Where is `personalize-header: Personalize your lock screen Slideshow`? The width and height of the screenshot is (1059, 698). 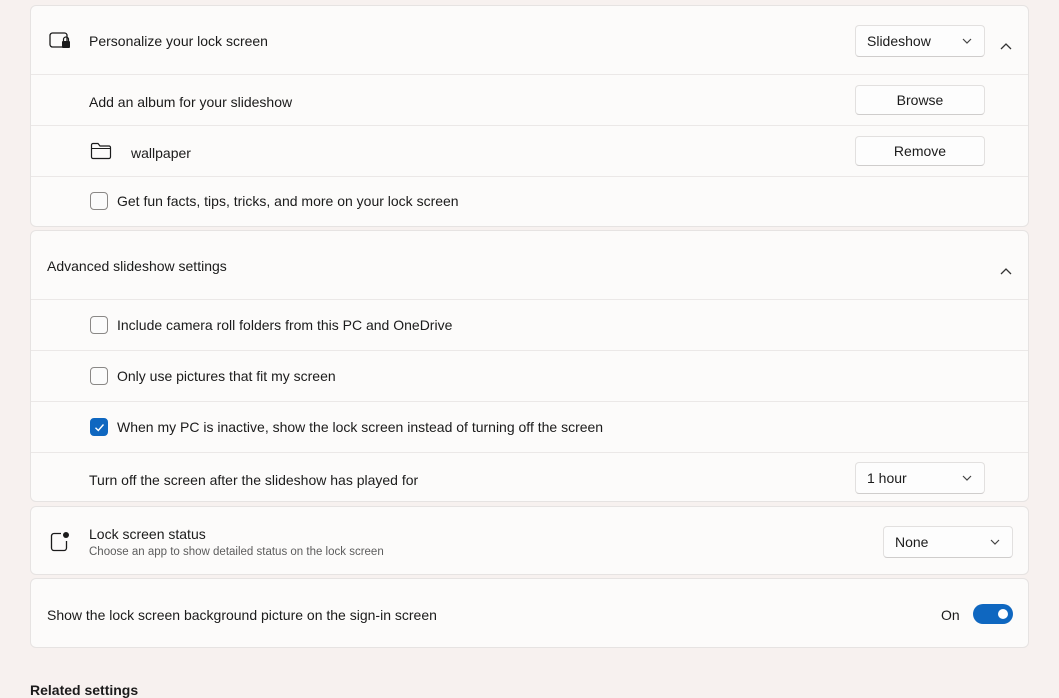 personalize-header: Personalize your lock screen Slideshow is located at coordinates (529, 40).